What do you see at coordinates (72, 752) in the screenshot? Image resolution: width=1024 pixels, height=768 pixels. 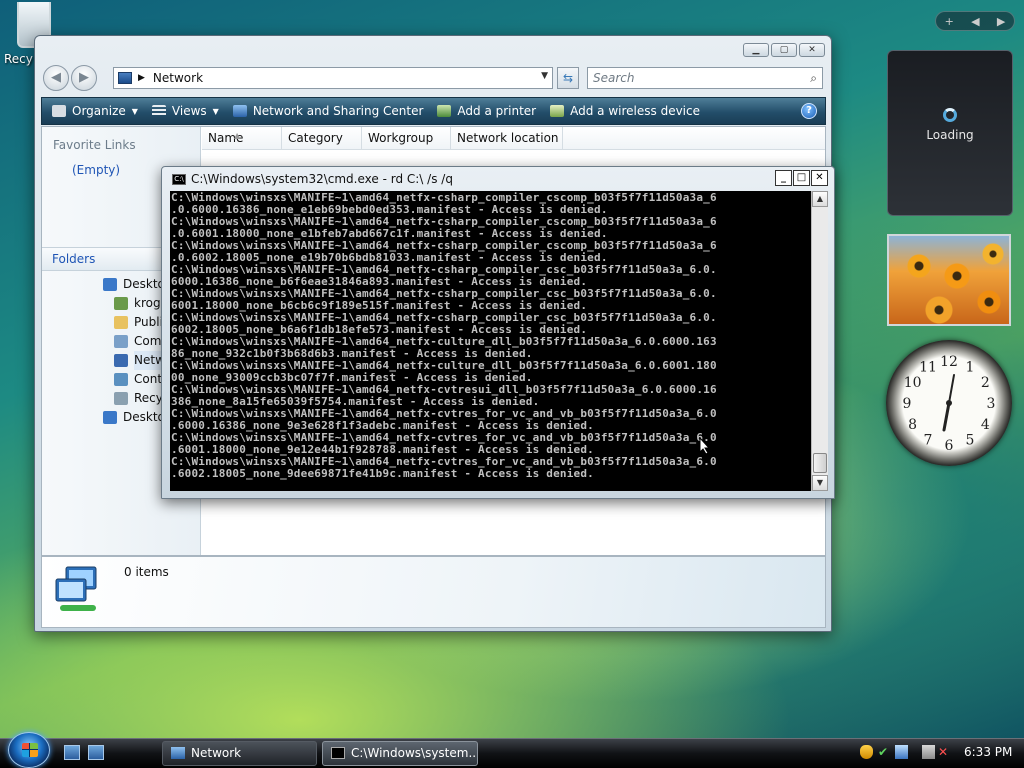 I see `show-desktop-icon` at bounding box center [72, 752].